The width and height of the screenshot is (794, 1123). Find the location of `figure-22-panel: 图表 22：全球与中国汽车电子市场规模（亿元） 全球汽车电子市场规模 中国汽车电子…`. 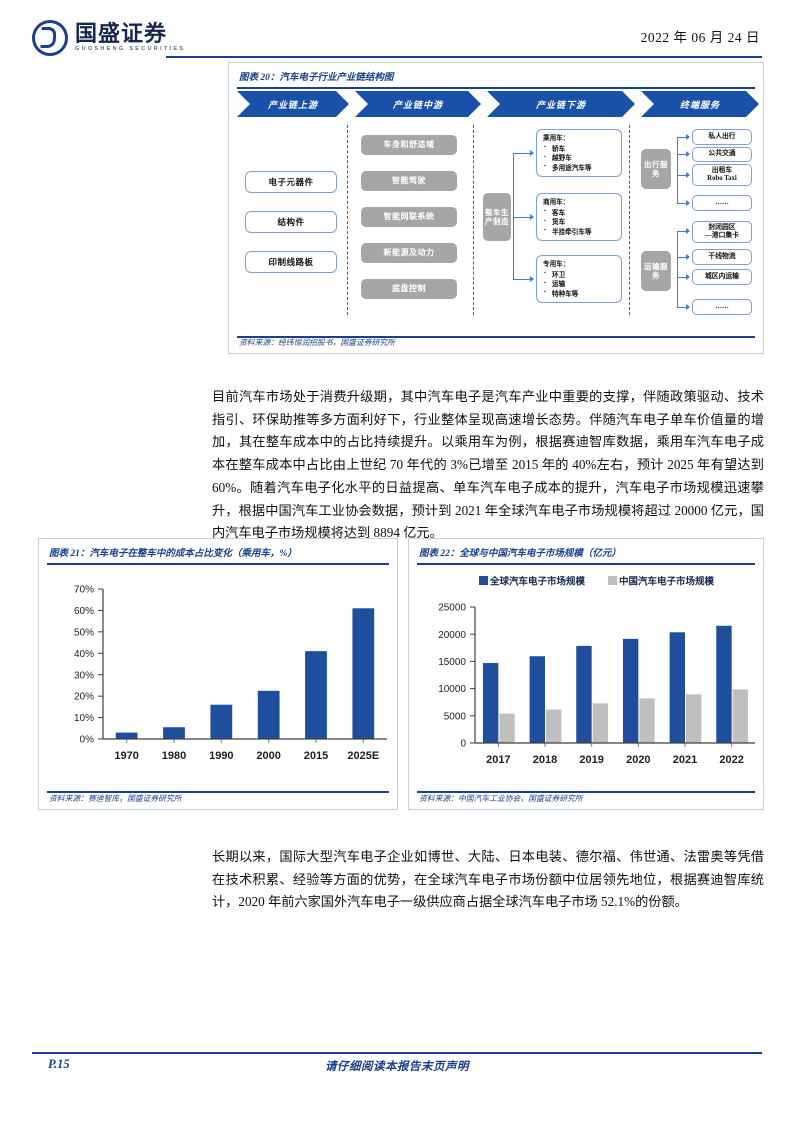

figure-22-panel: 图表 22：全球与中国汽车电子市场规模（亿元） 全球汽车电子市场规模 中国汽车电子… is located at coordinates (586, 674).